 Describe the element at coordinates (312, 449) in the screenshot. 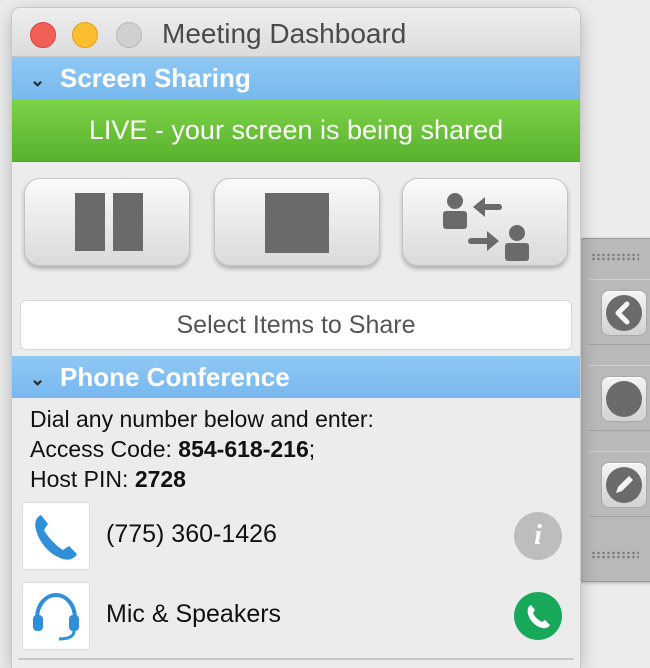

I see `access-code-suffix: ;` at that location.